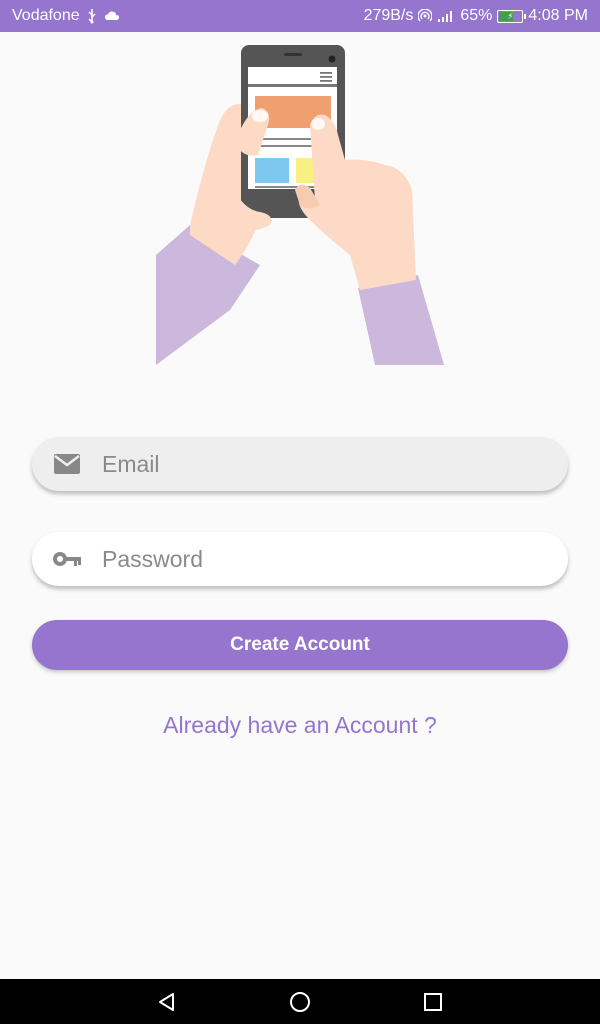  I want to click on status-left: Vodafone, so click(66, 16).